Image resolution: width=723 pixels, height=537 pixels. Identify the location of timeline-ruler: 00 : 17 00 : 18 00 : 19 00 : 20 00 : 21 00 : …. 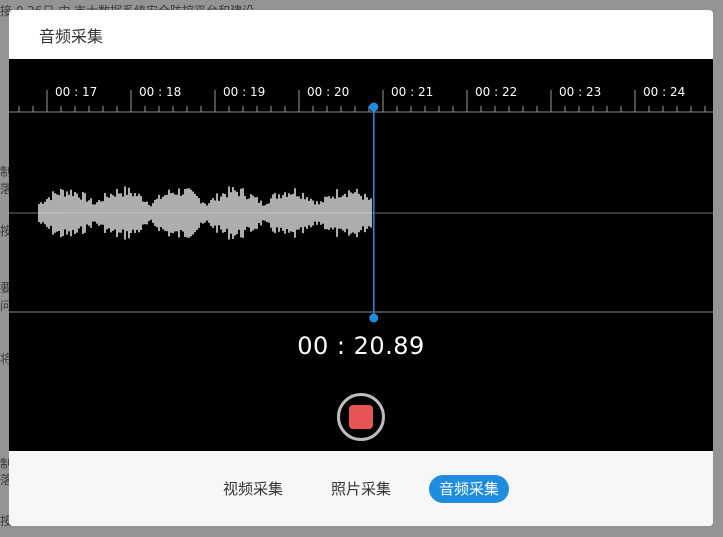
(361, 99).